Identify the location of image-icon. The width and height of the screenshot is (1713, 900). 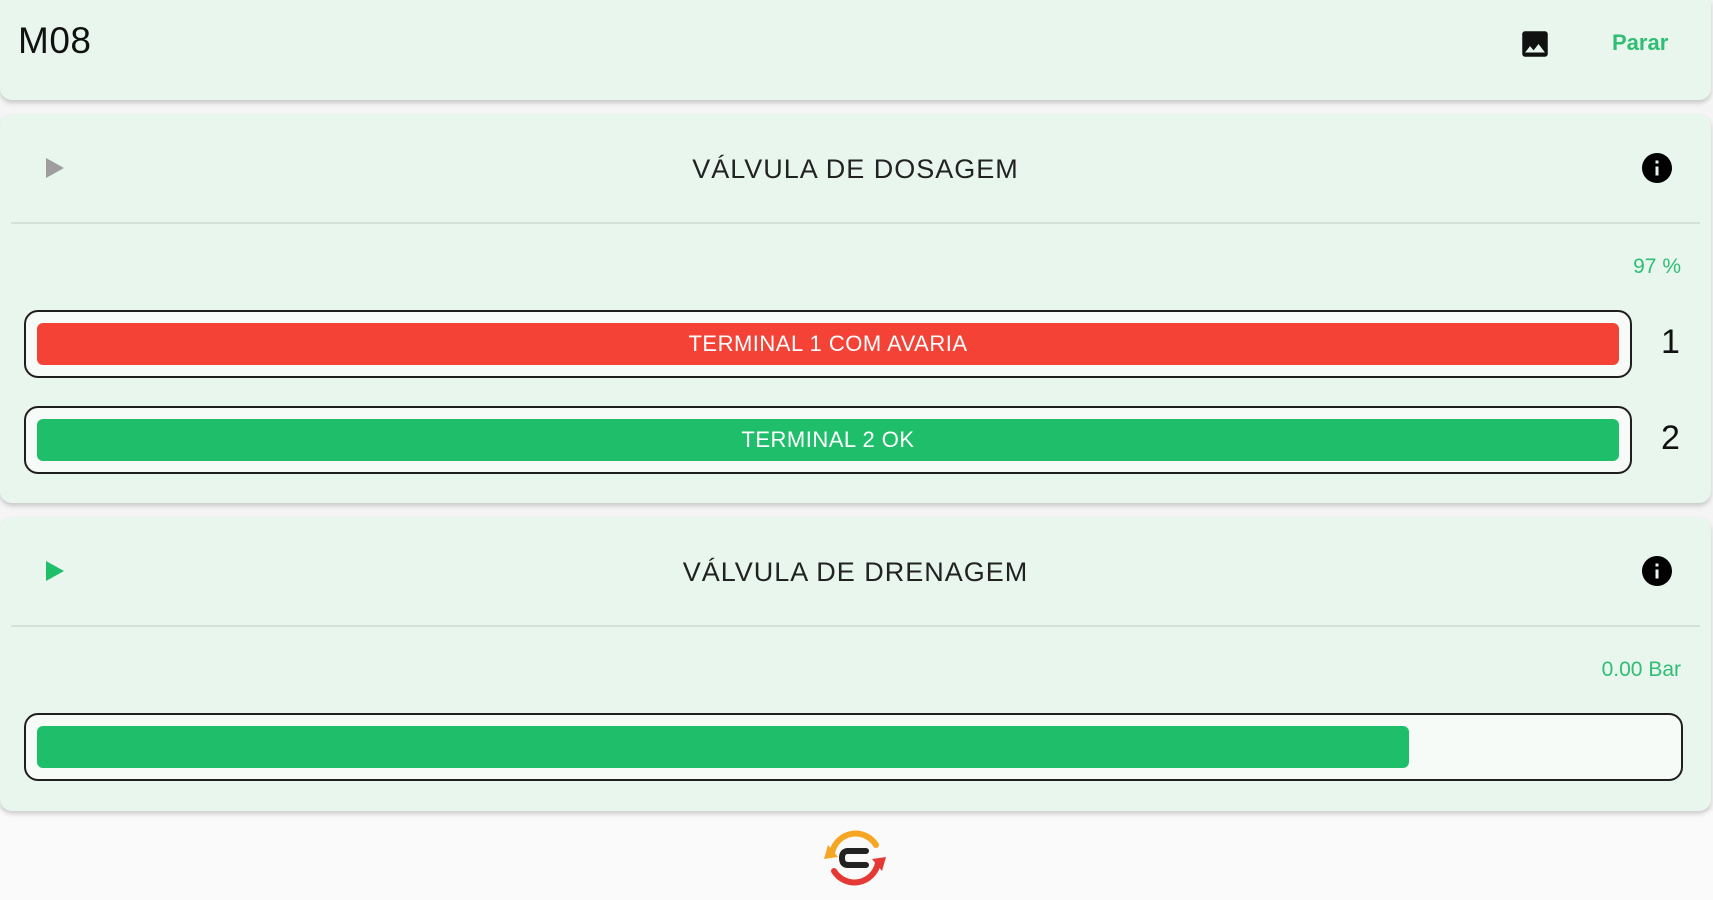
(1535, 44).